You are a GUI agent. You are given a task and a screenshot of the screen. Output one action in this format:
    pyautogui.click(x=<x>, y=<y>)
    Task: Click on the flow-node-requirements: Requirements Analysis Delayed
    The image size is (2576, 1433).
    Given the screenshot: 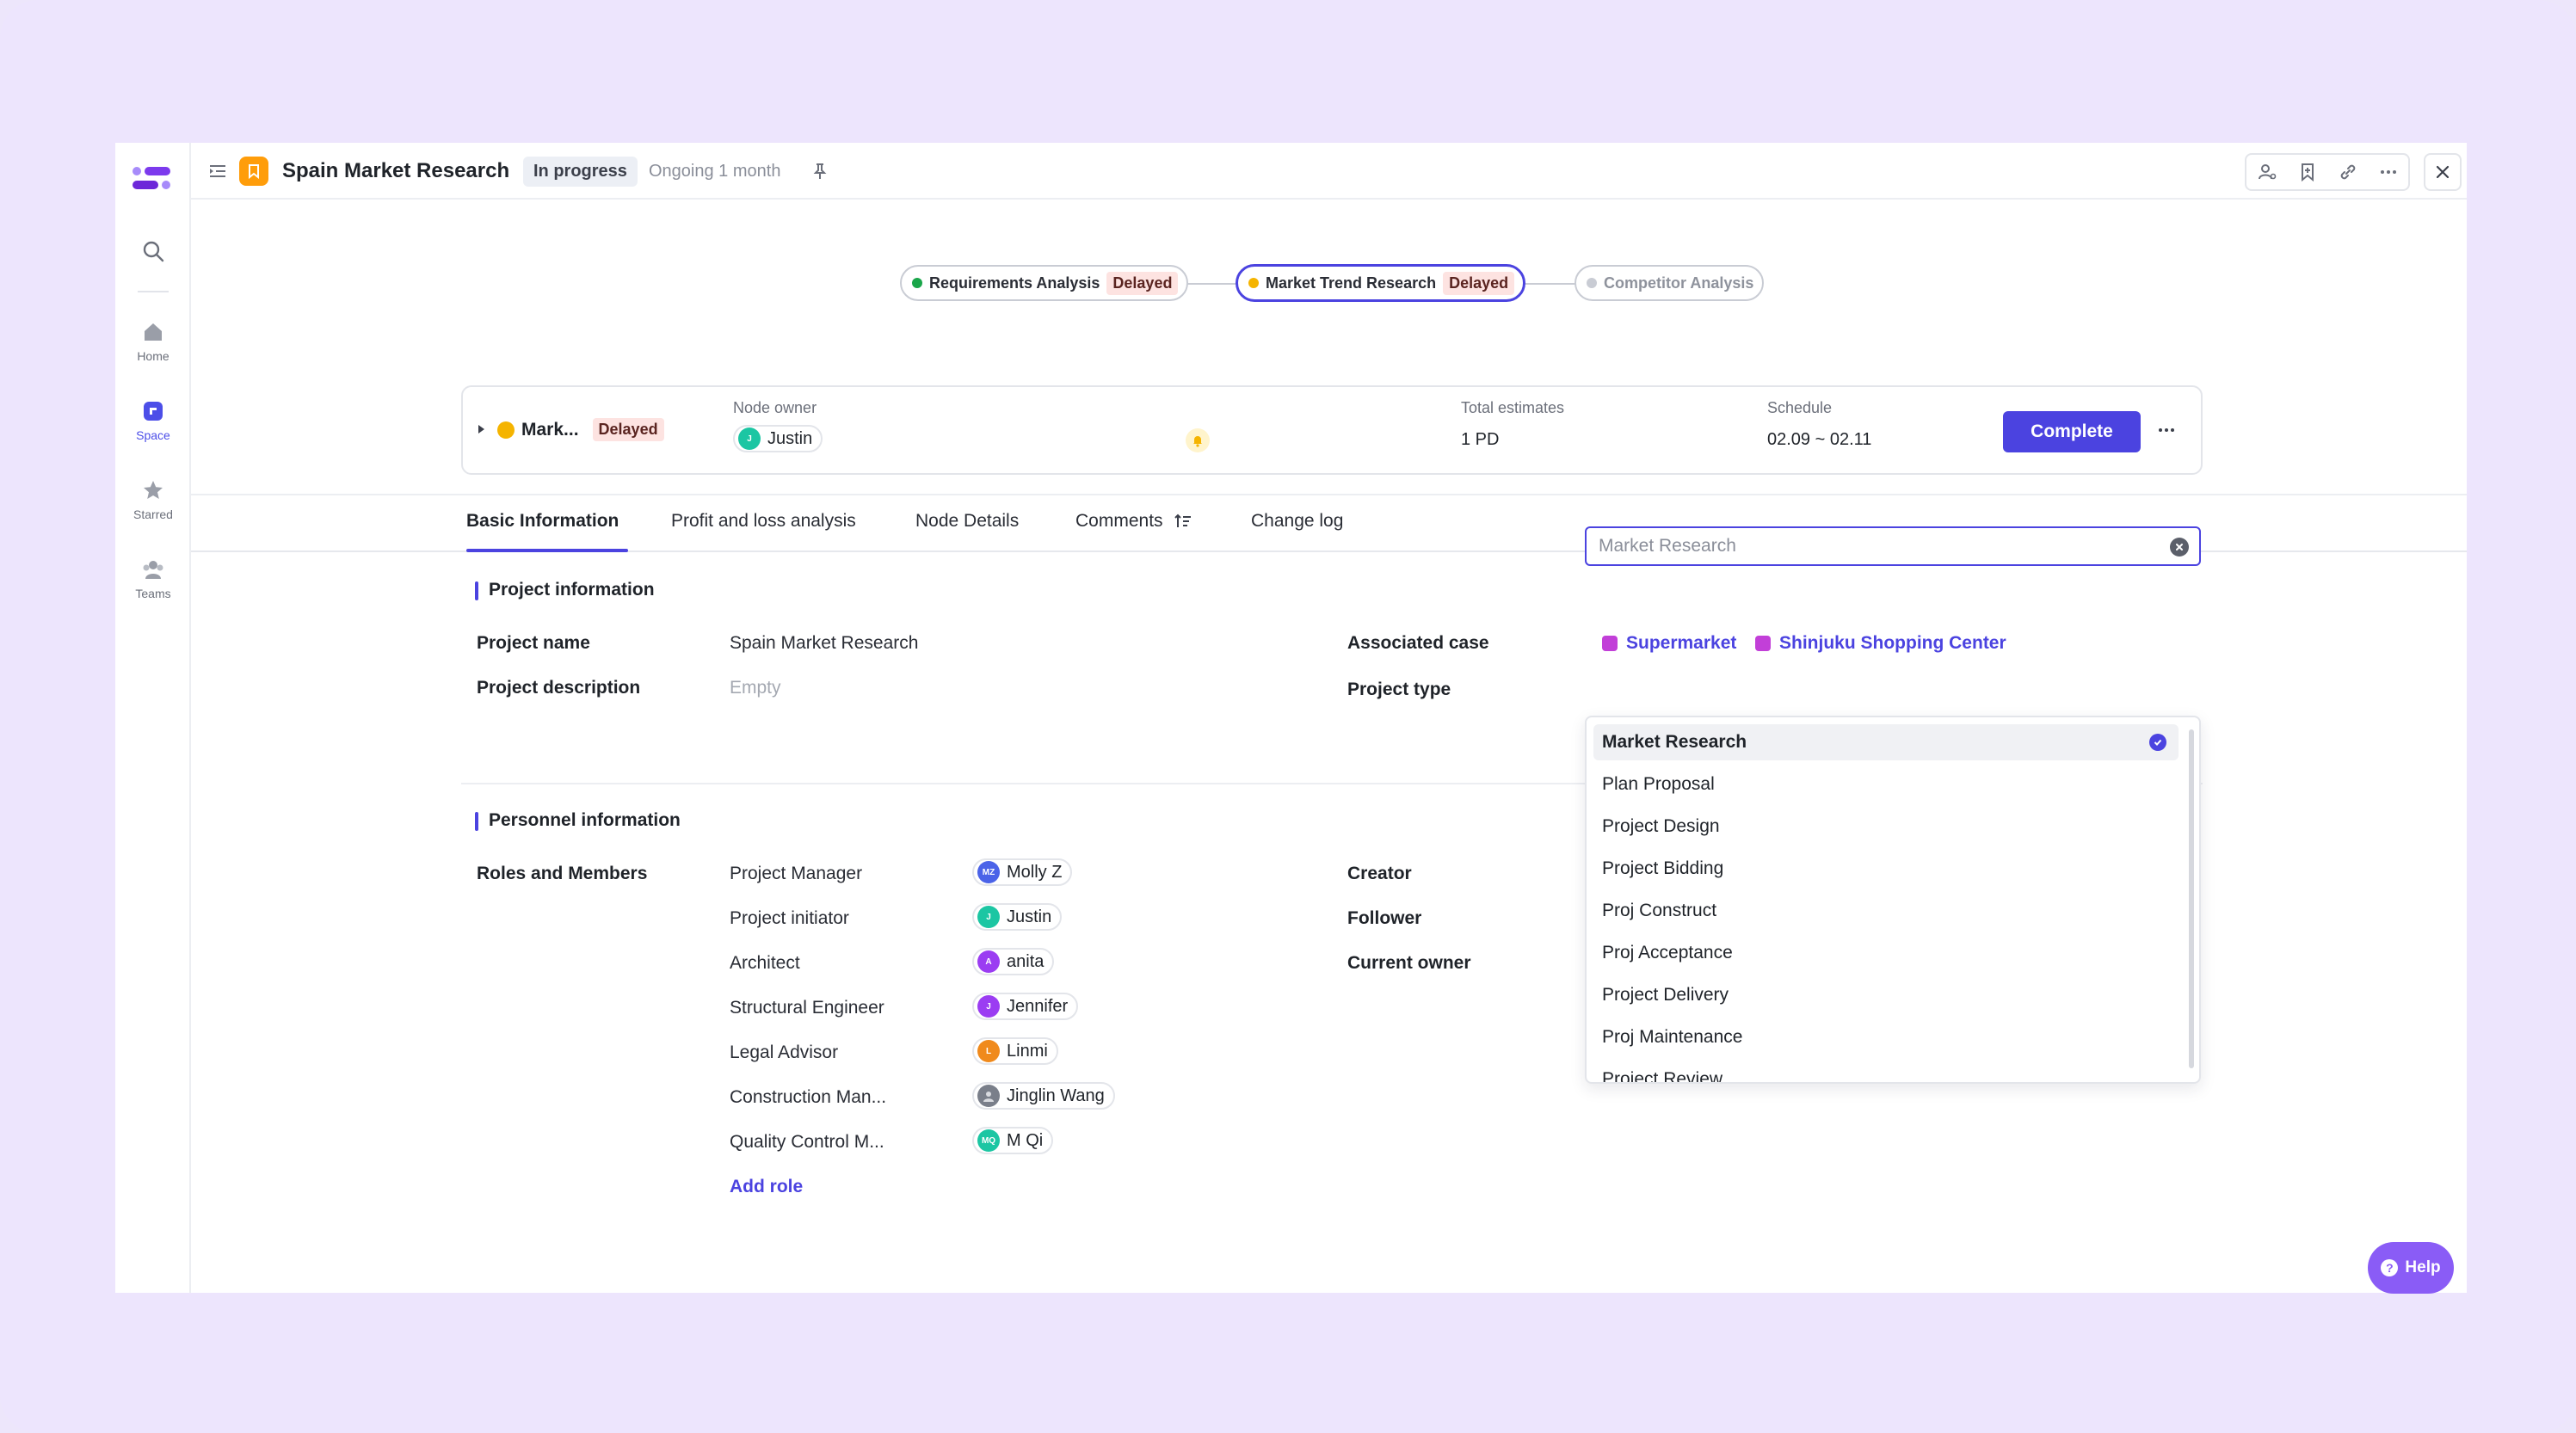 What is the action you would take?
    pyautogui.click(x=1044, y=283)
    